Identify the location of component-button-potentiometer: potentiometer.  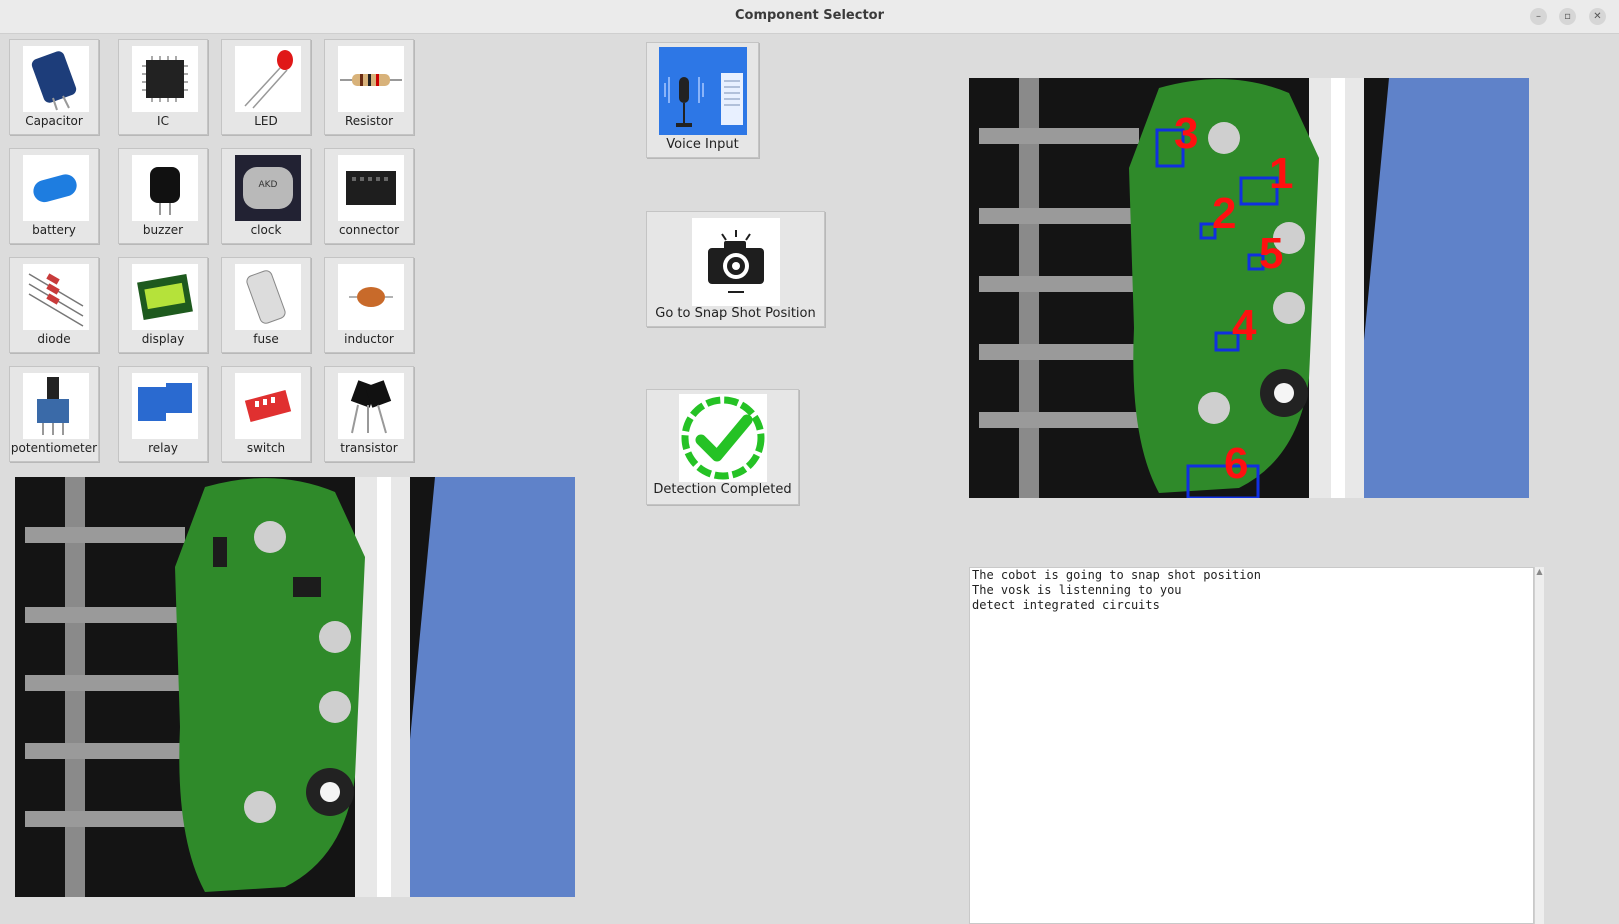
(54, 414).